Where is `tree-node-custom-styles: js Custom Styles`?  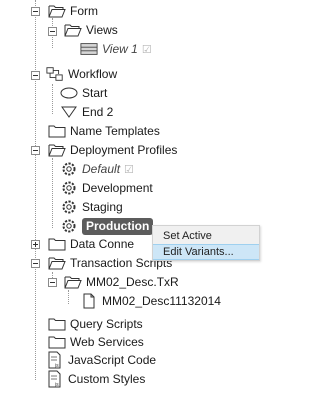
tree-node-custom-styles: js Custom Styles is located at coordinates (95, 379).